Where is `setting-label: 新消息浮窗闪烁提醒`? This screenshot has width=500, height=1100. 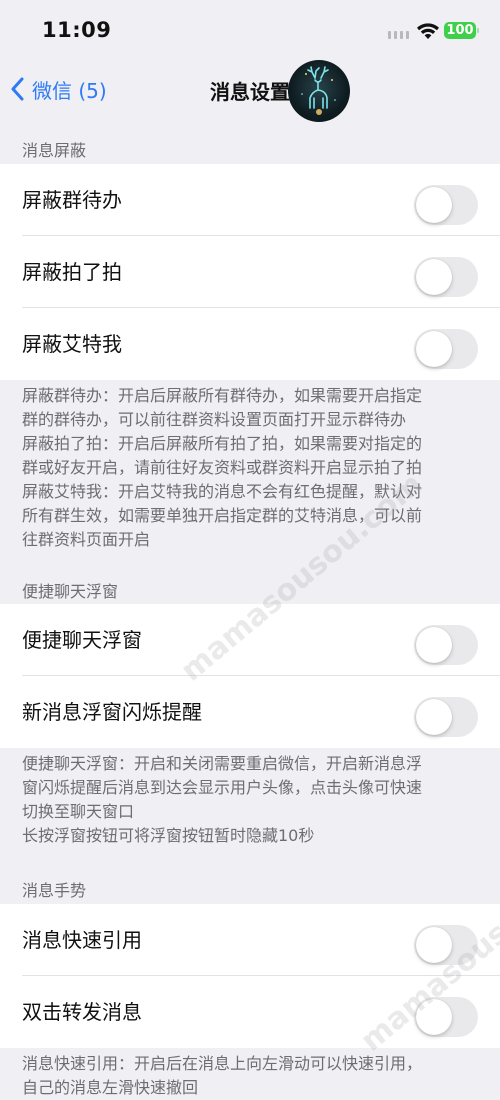 setting-label: 新消息浮窗闪烁提醒 is located at coordinates (112, 712).